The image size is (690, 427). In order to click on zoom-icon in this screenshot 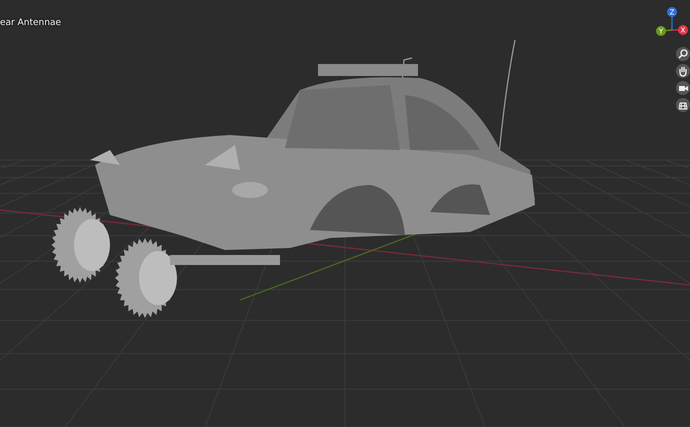, I will do `click(683, 54)`.